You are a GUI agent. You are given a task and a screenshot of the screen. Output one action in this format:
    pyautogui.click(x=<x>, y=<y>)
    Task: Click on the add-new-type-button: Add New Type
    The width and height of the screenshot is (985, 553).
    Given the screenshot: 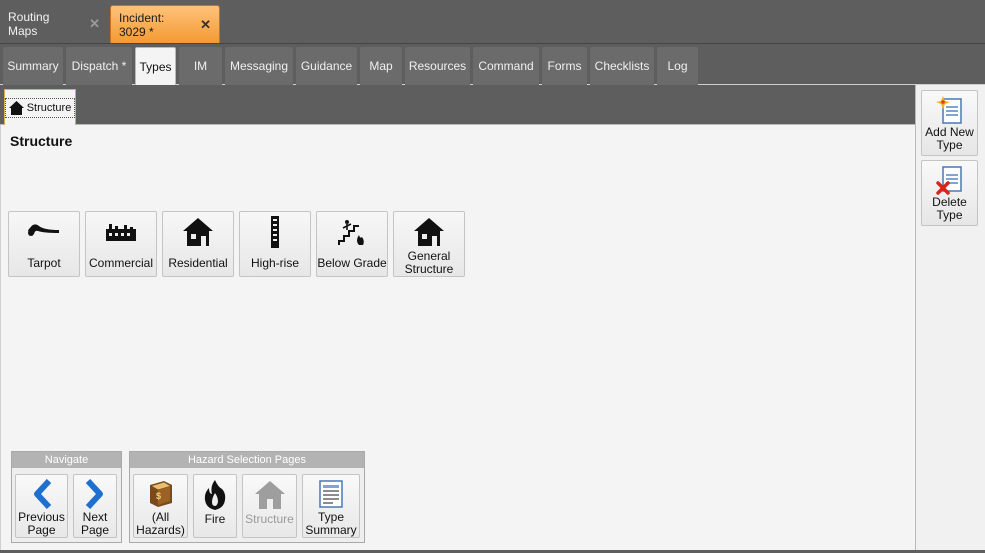 What is the action you would take?
    pyautogui.click(x=949, y=123)
    